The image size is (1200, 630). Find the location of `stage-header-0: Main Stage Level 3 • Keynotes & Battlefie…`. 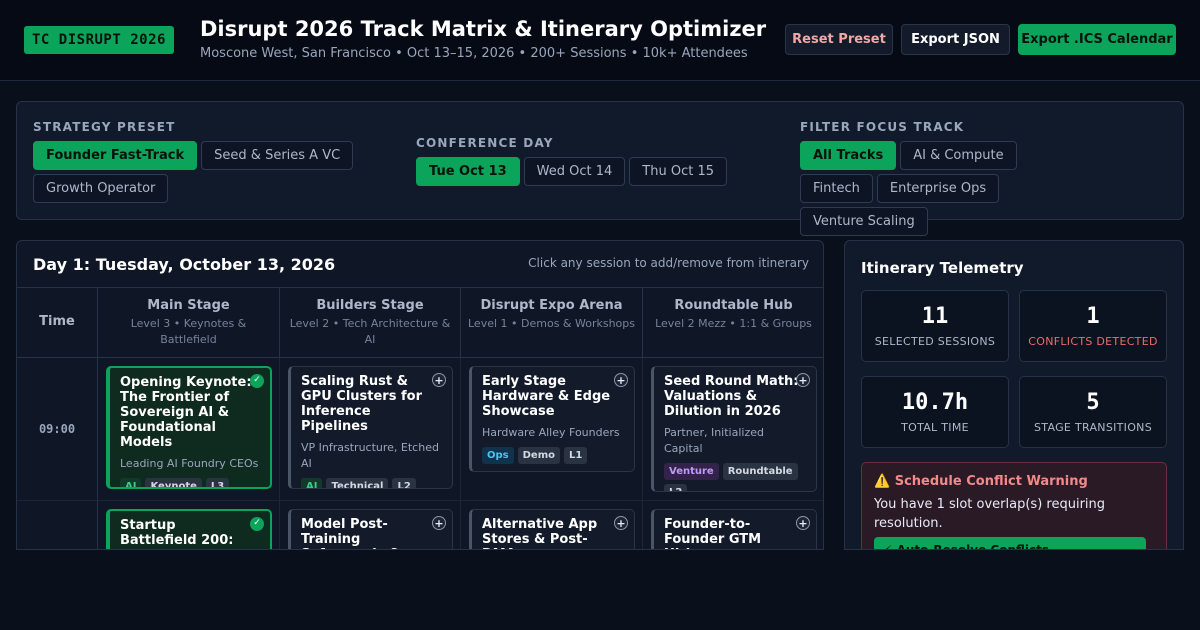

stage-header-0: Main Stage Level 3 • Keynotes & Battlefie… is located at coordinates (189, 323).